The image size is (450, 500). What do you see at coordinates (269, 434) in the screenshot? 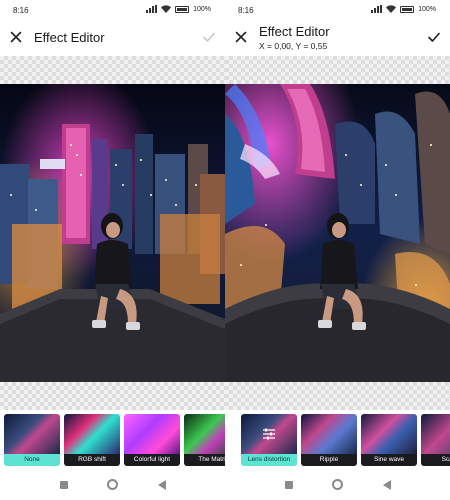
I see `sliders-icon` at bounding box center [269, 434].